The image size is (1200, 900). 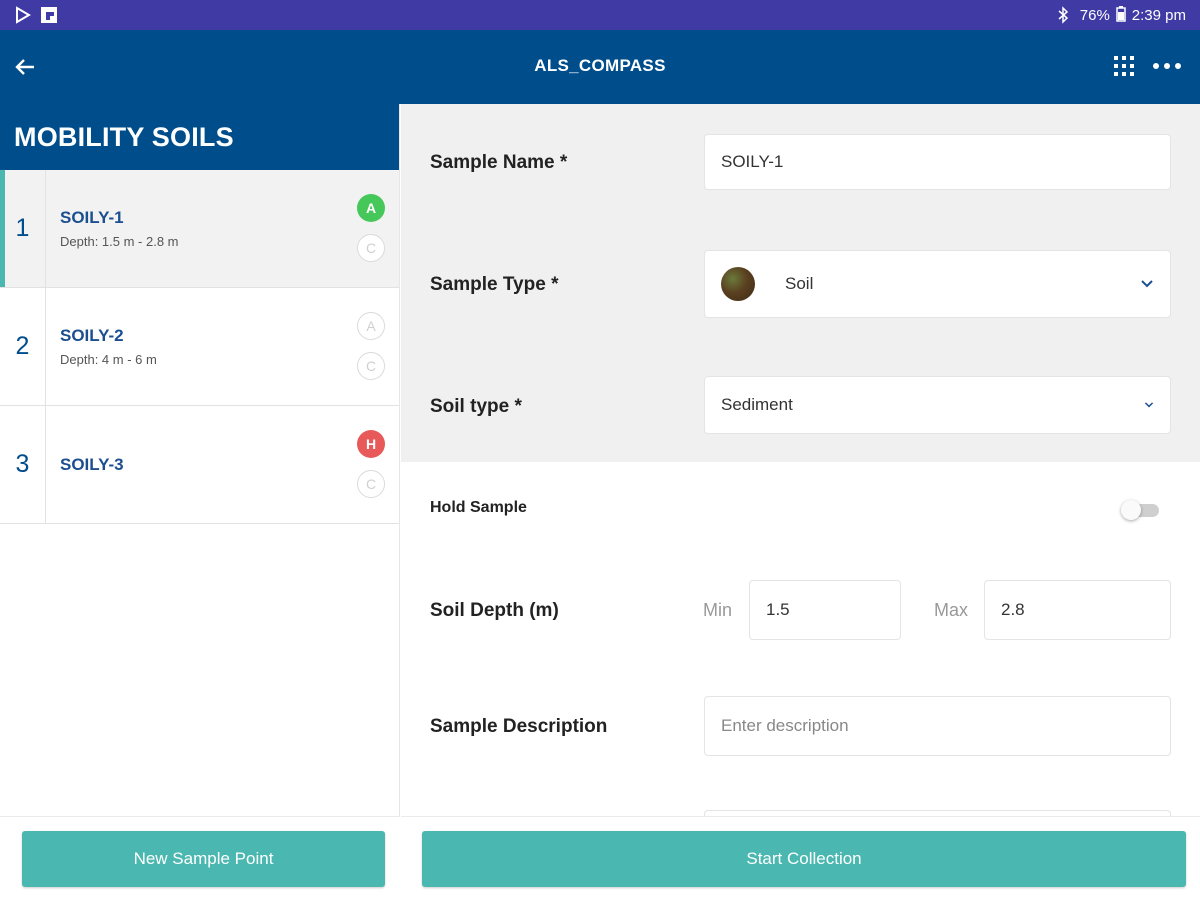 What do you see at coordinates (1094, 15) in the screenshot?
I see `battery-percent: 76%` at bounding box center [1094, 15].